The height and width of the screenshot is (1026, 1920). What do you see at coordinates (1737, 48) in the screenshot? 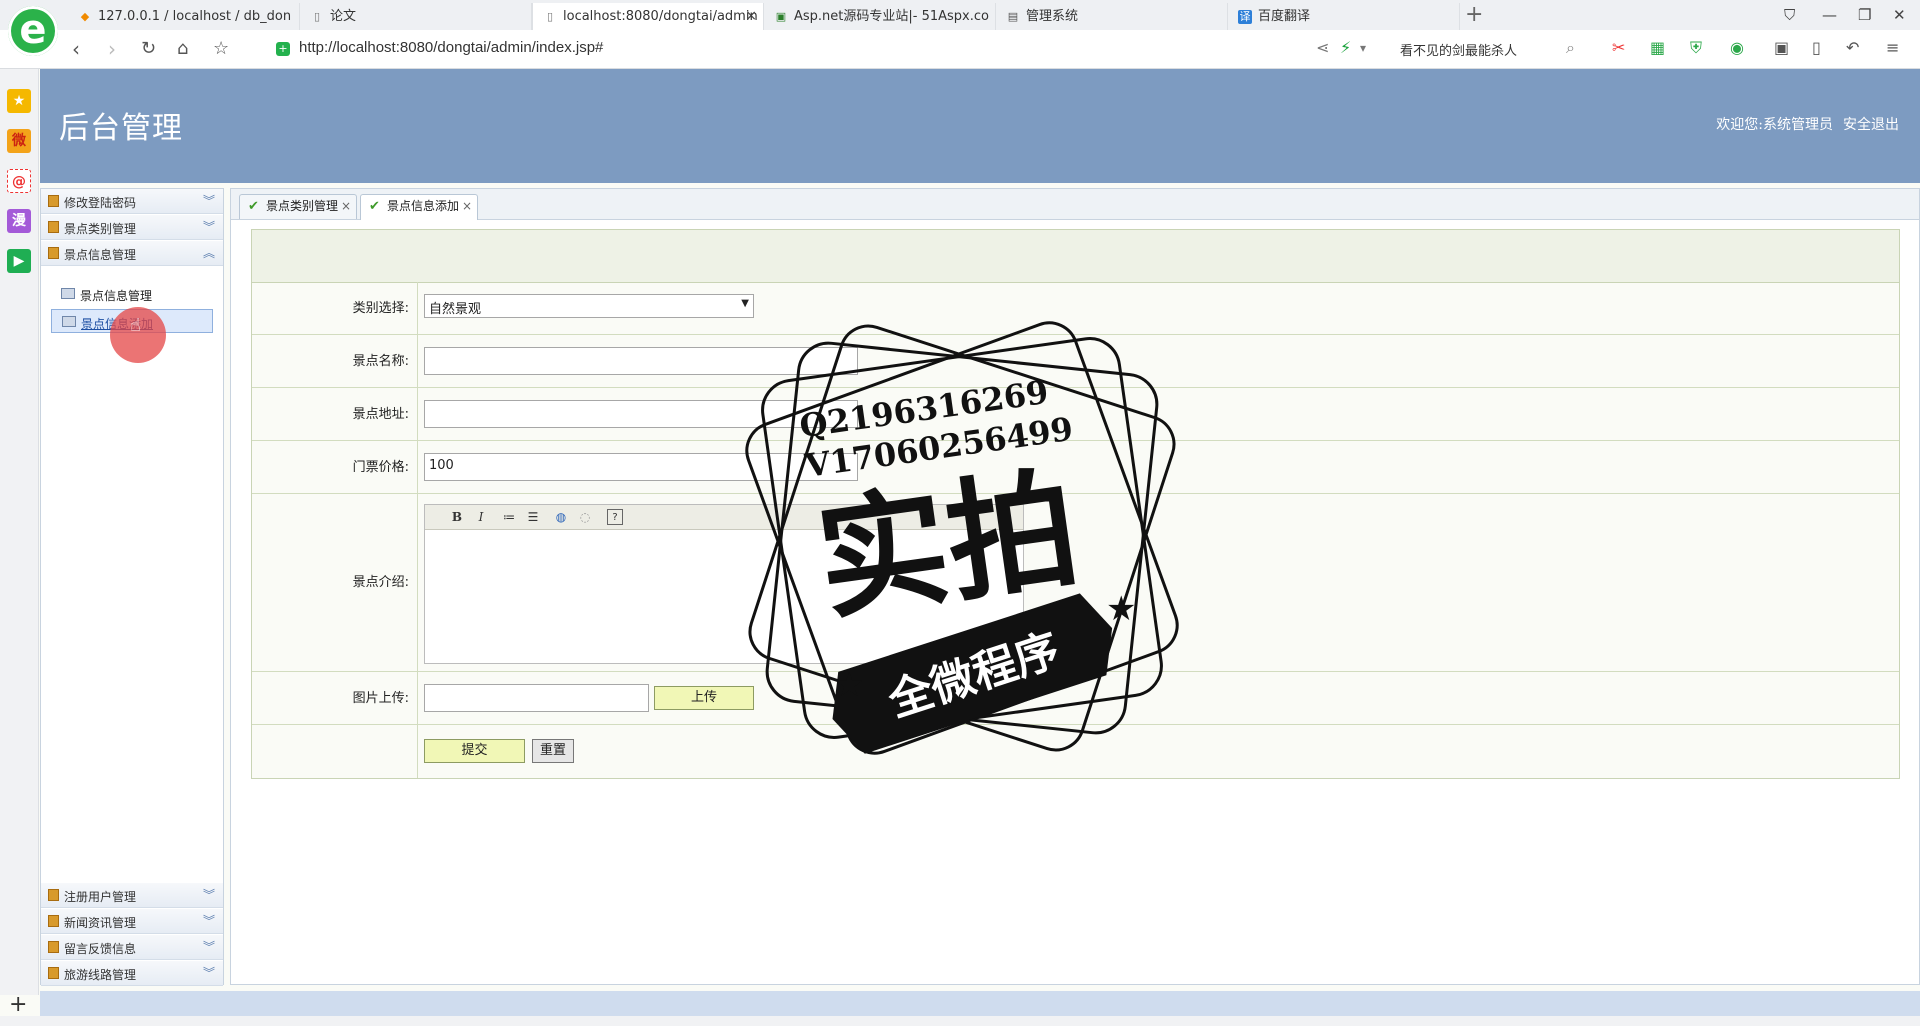
I see `gamepad-icon: ◉` at bounding box center [1737, 48].